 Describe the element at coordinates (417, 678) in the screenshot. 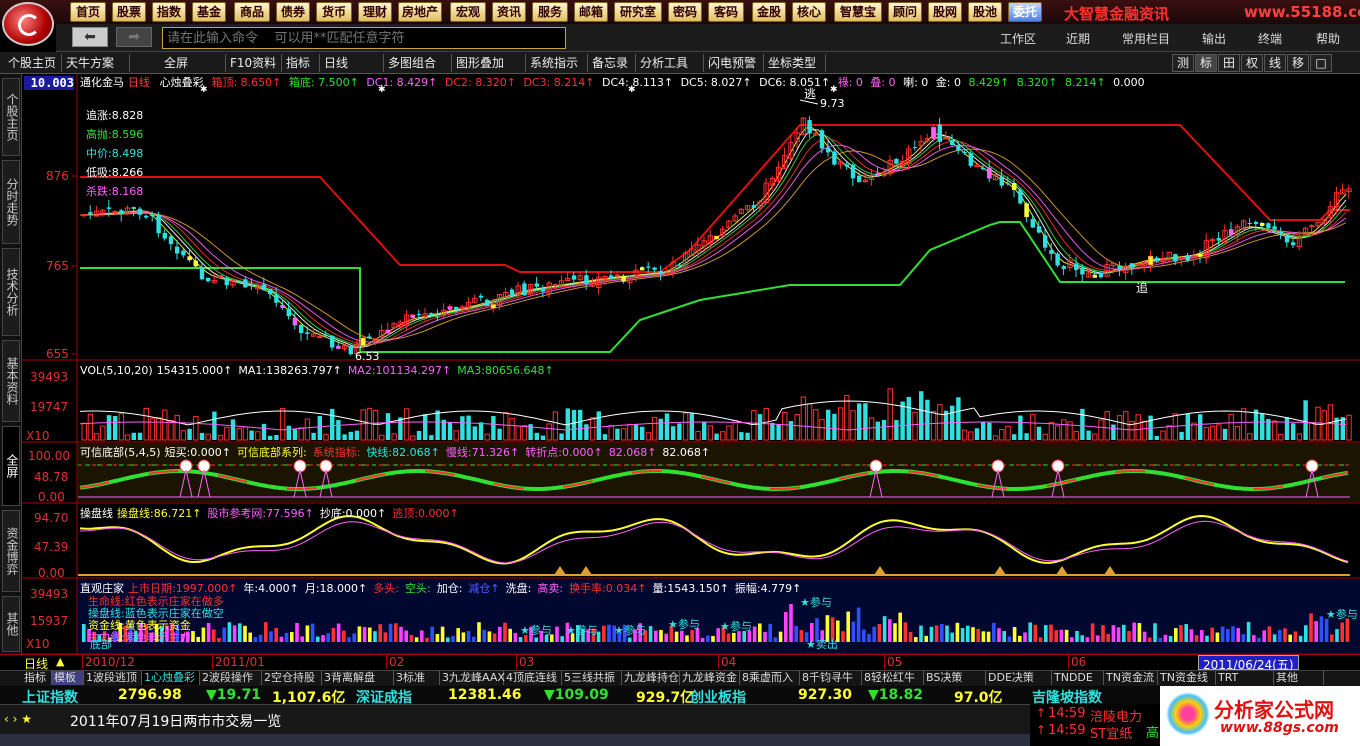

I see `indicator-tab-7: 3标准` at that location.